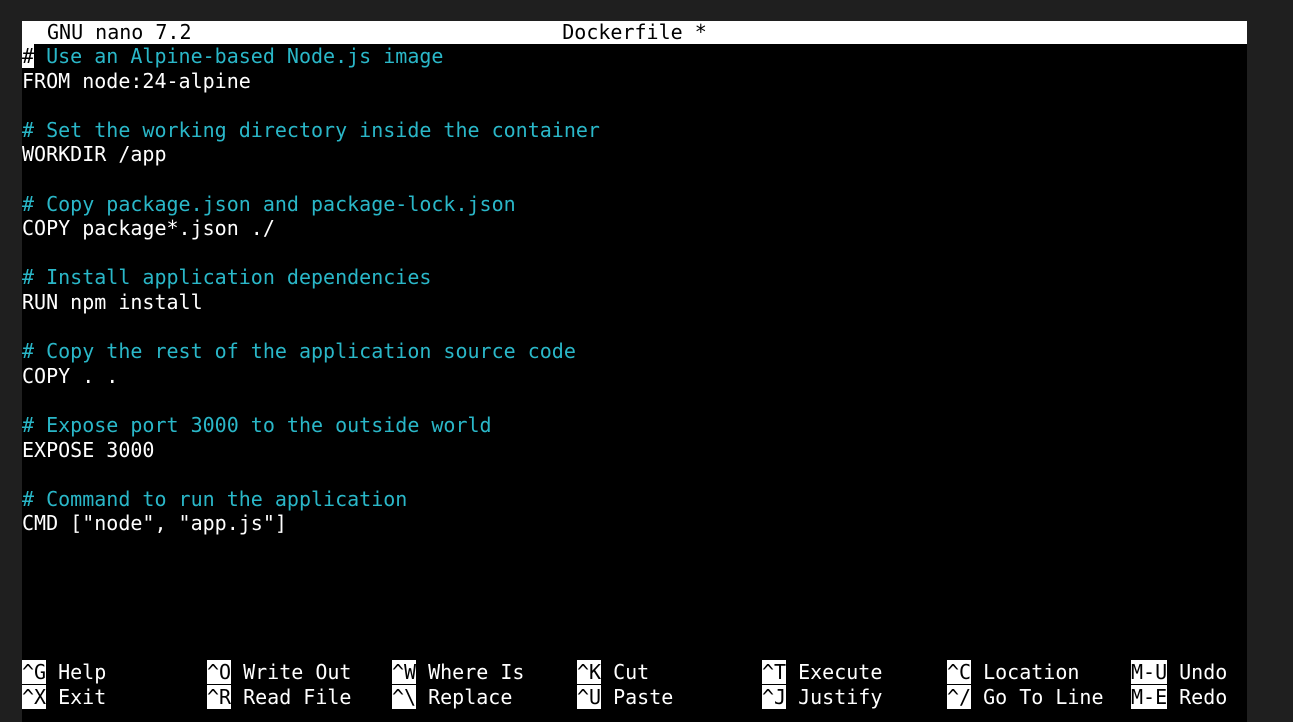 The width and height of the screenshot is (1293, 722). I want to click on app-version: GNU nano 7.2, so click(119, 32).